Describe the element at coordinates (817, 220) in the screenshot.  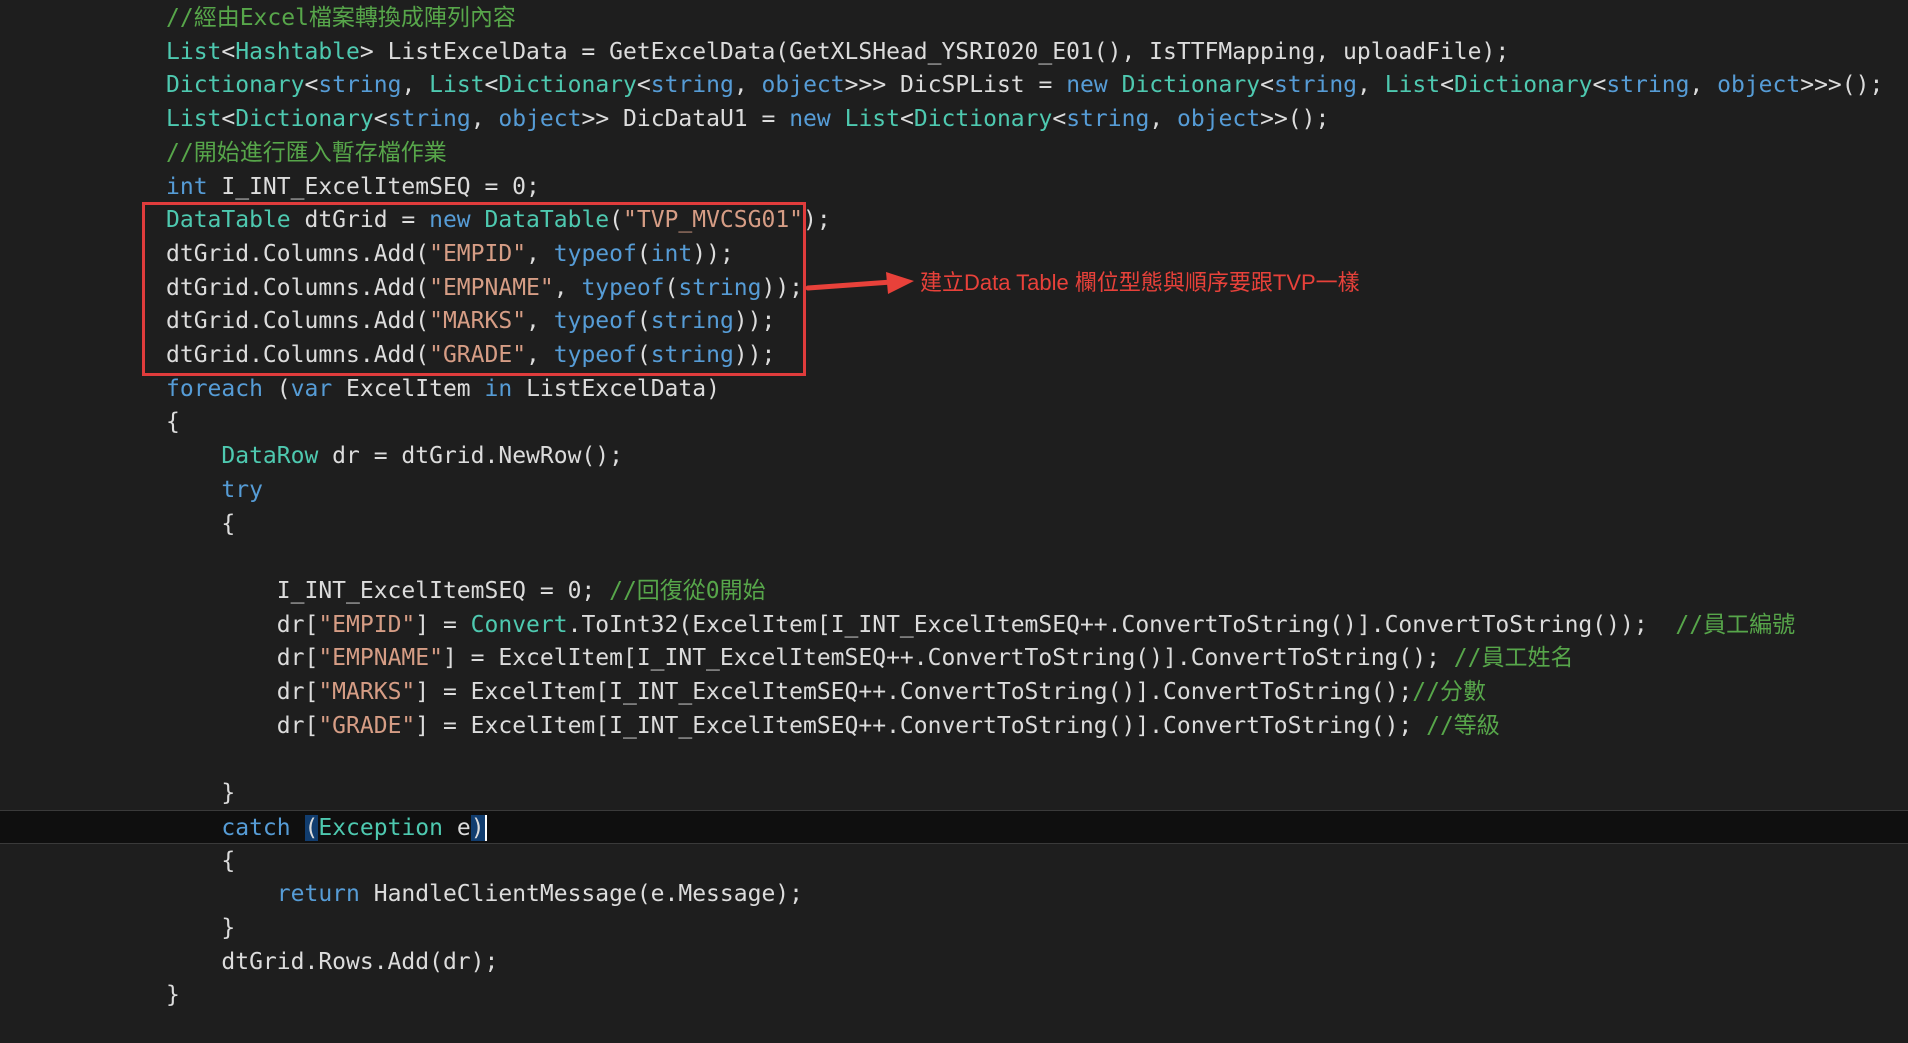
I see `code-token-plain: );` at that location.